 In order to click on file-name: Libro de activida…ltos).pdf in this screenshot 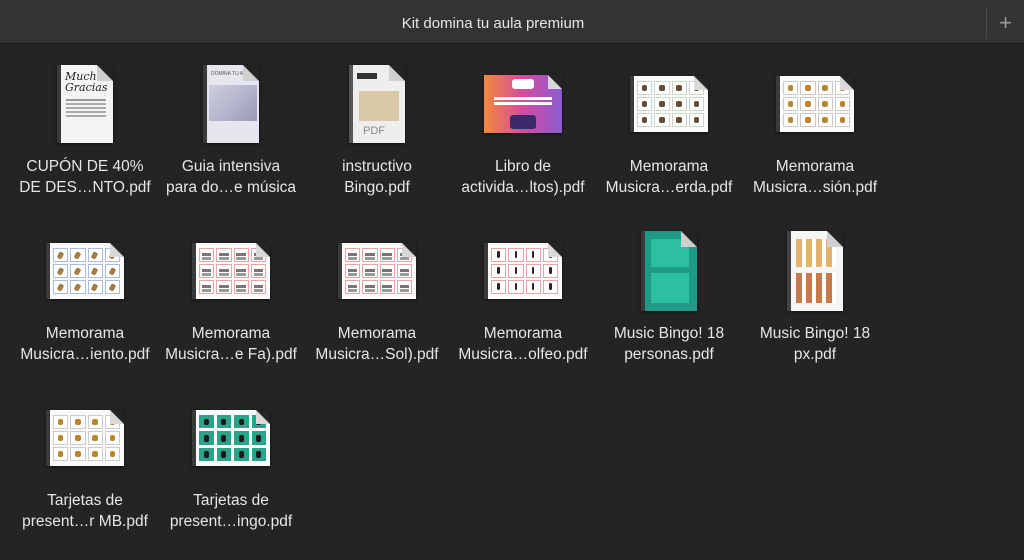, I will do `click(523, 177)`.